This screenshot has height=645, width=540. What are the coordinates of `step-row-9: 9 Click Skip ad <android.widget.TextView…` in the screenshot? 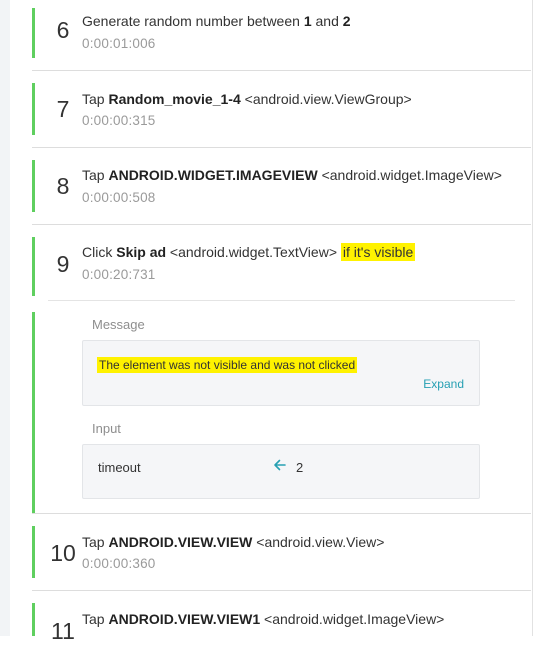 It's located at (281, 260).